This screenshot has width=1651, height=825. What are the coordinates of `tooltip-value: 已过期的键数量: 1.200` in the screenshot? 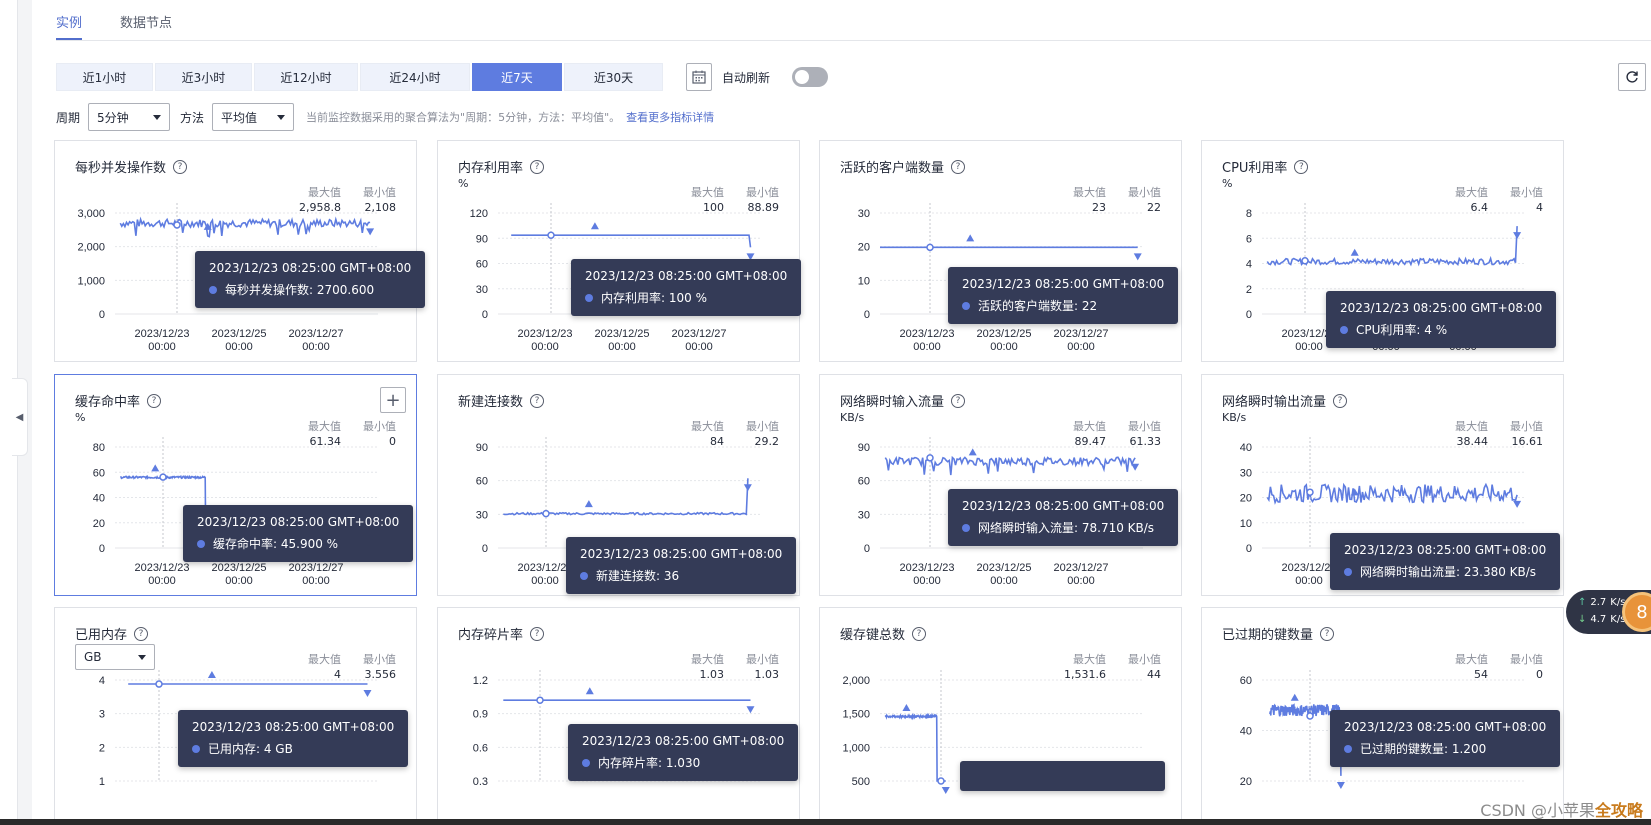 It's located at (1423, 749).